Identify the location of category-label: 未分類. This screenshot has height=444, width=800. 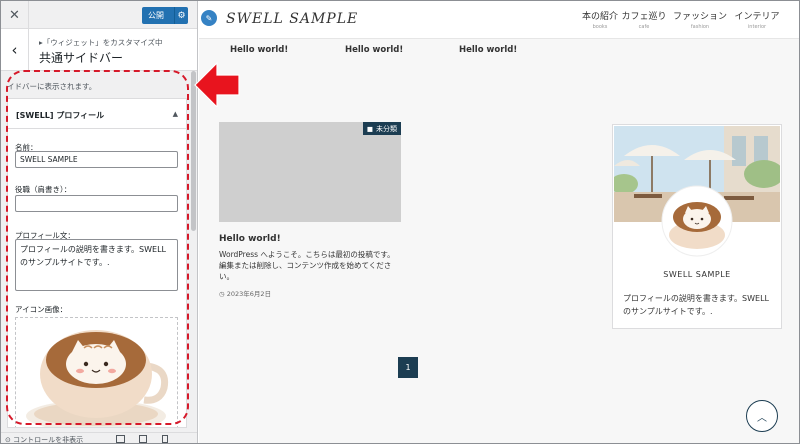
(386, 128).